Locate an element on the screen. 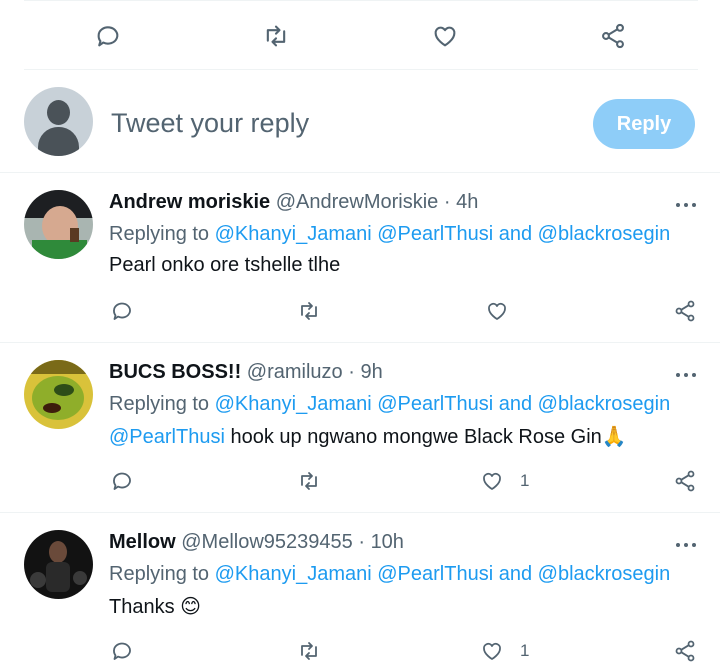 The width and height of the screenshot is (720, 668). user-handle: @Mellow95239455 is located at coordinates (267, 542).